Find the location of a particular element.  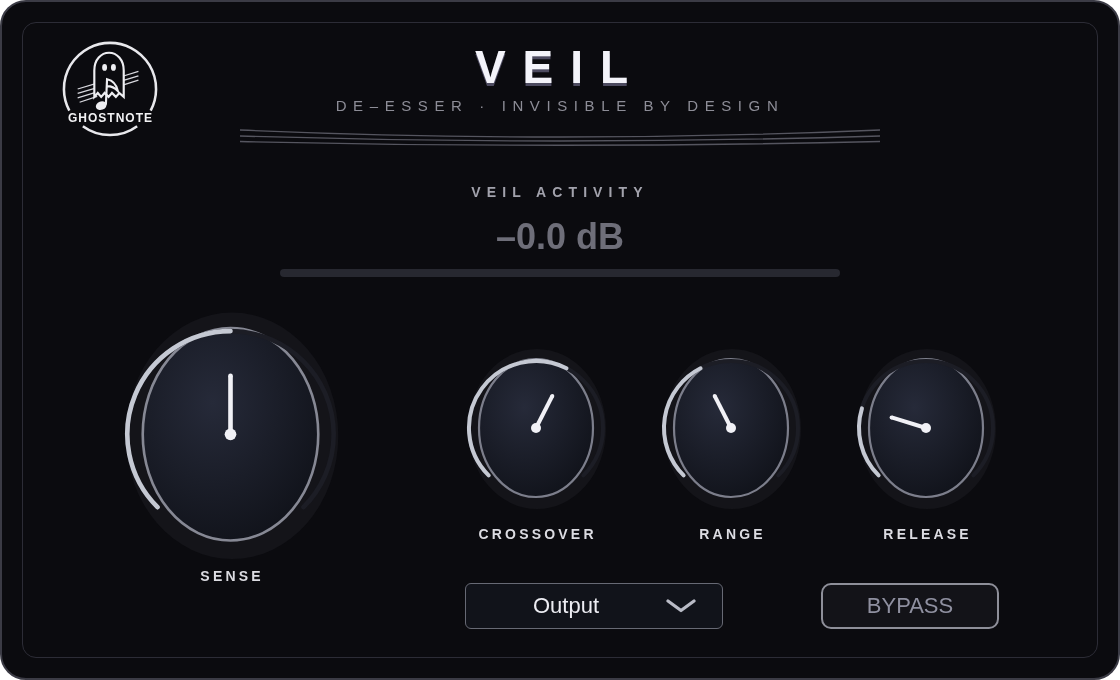

meter-label: VEIL ACTIVITY is located at coordinates (560, 192).